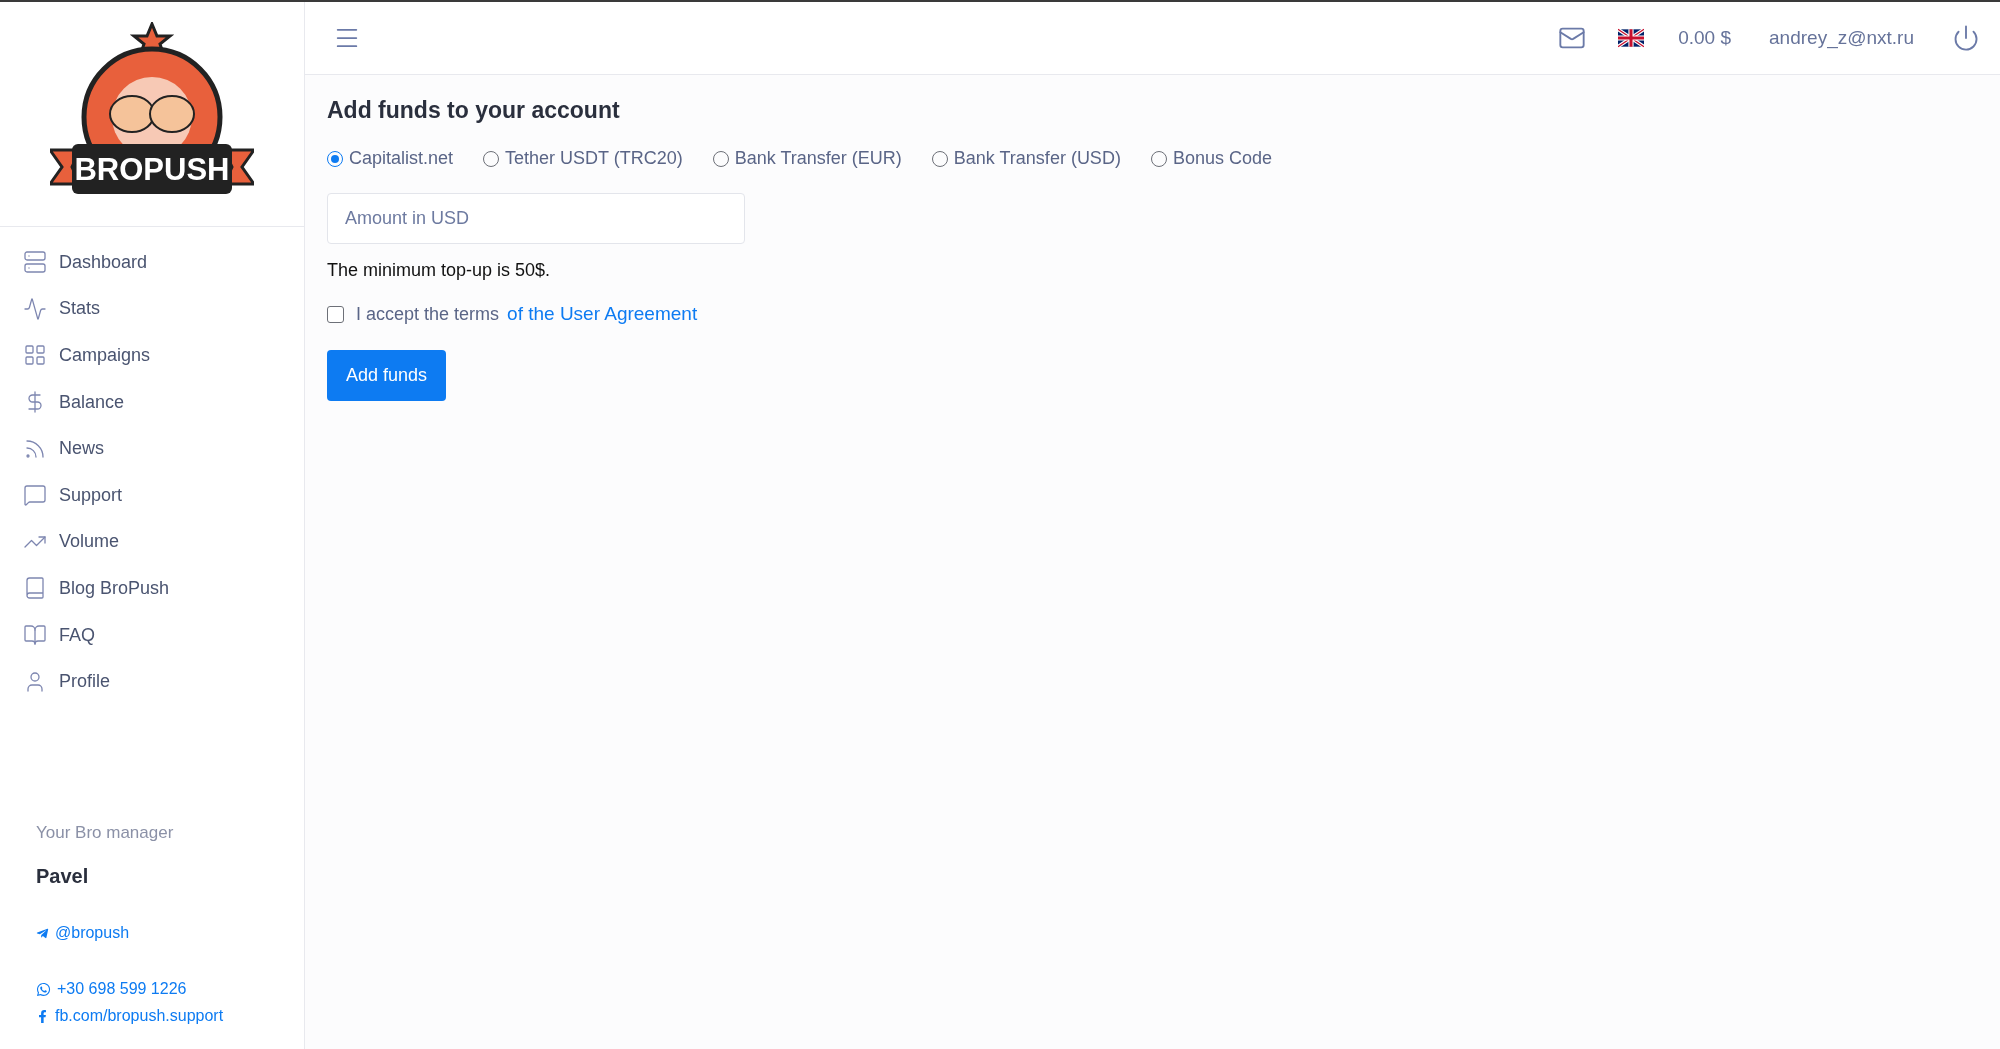 This screenshot has width=2000, height=1049. Describe the element at coordinates (170, 933) in the screenshot. I see `telegram-link: @bropush` at that location.